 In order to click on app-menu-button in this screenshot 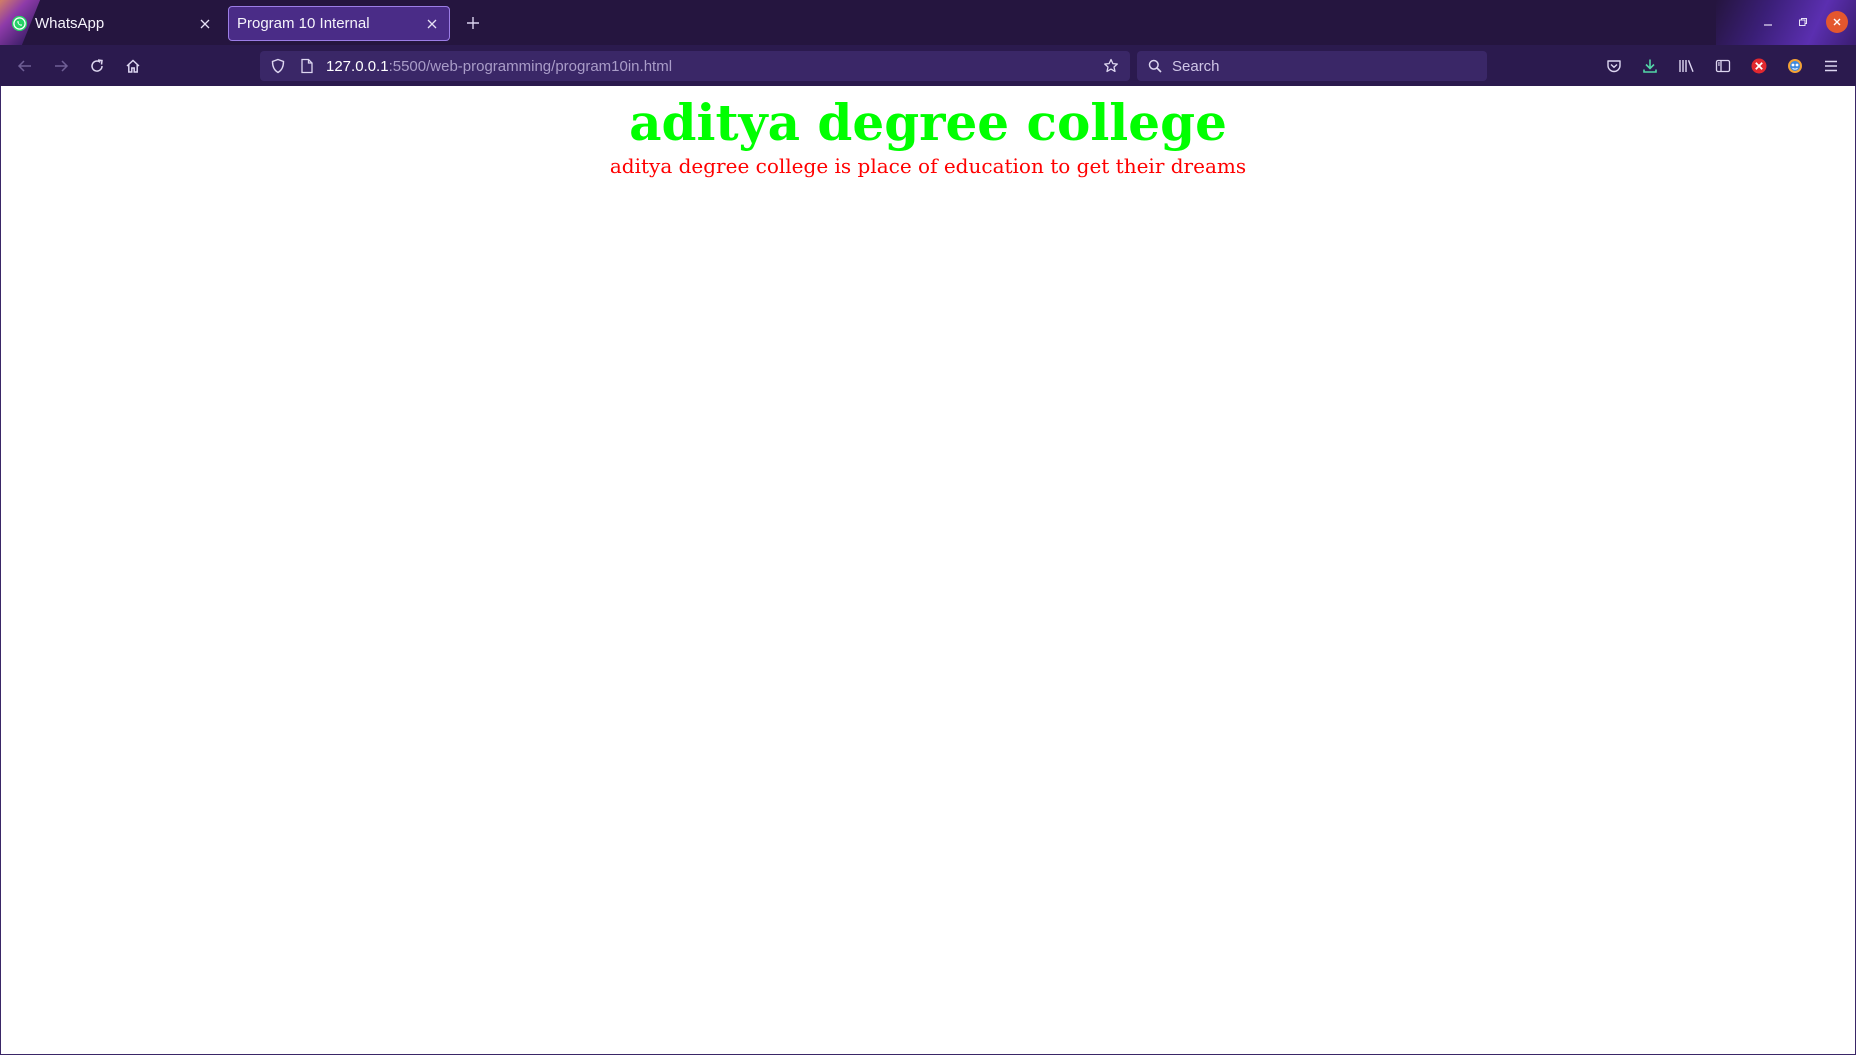, I will do `click(1831, 66)`.